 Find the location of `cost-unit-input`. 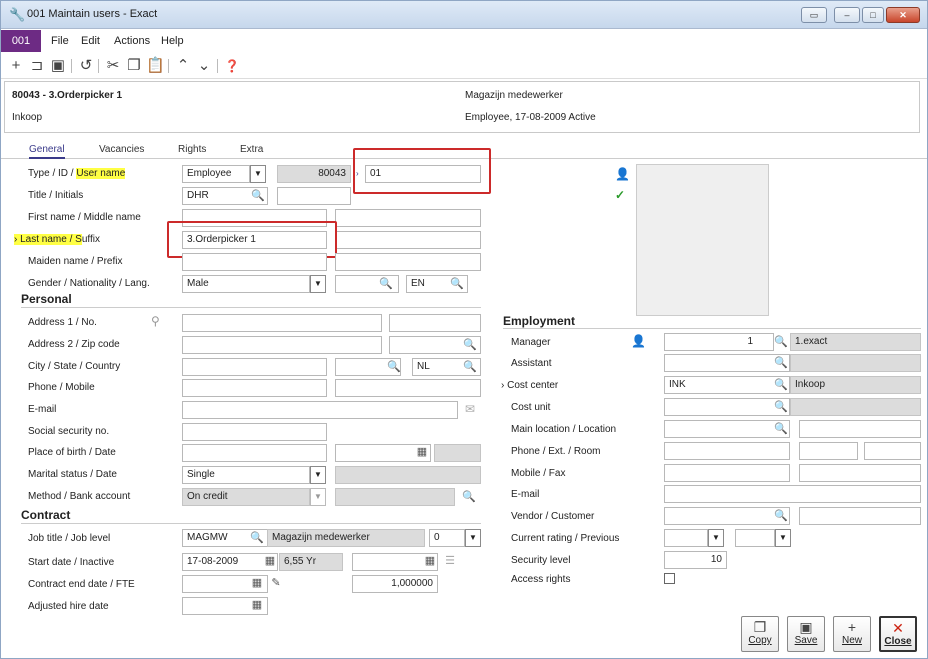

cost-unit-input is located at coordinates (727, 407).